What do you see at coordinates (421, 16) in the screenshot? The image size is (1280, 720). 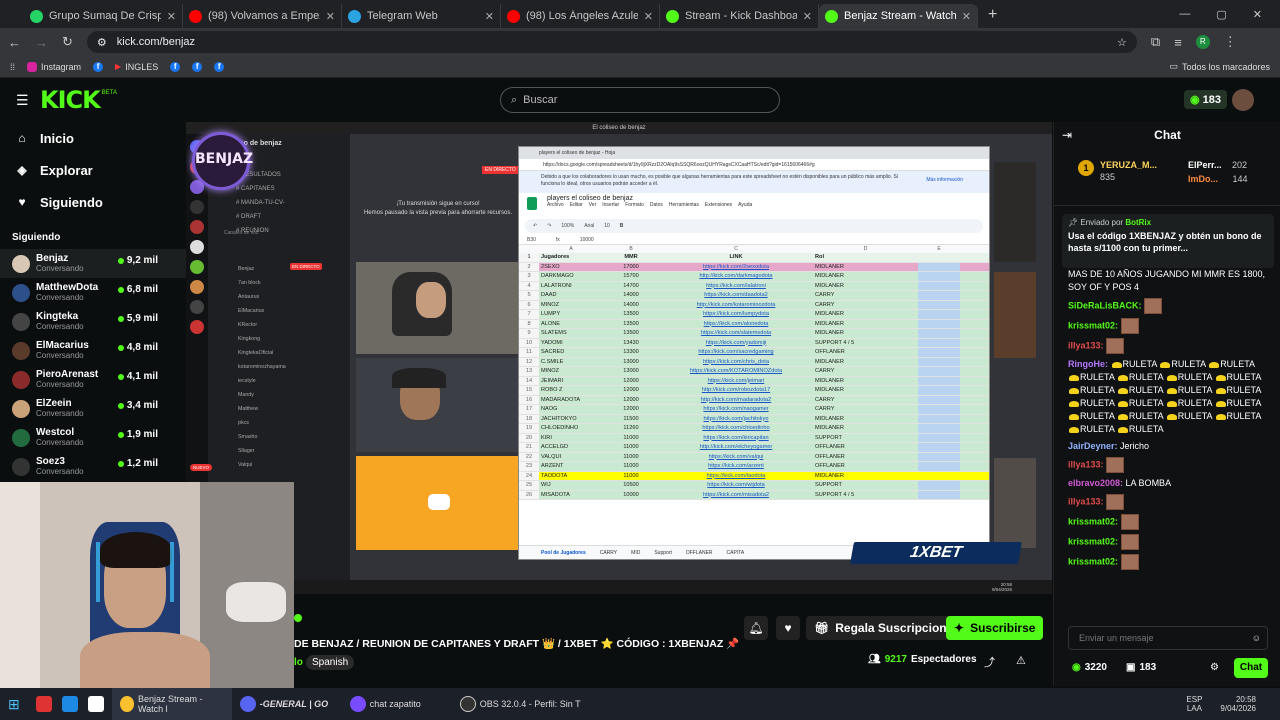 I see `browser-tab: Telegram Web ✕` at bounding box center [421, 16].